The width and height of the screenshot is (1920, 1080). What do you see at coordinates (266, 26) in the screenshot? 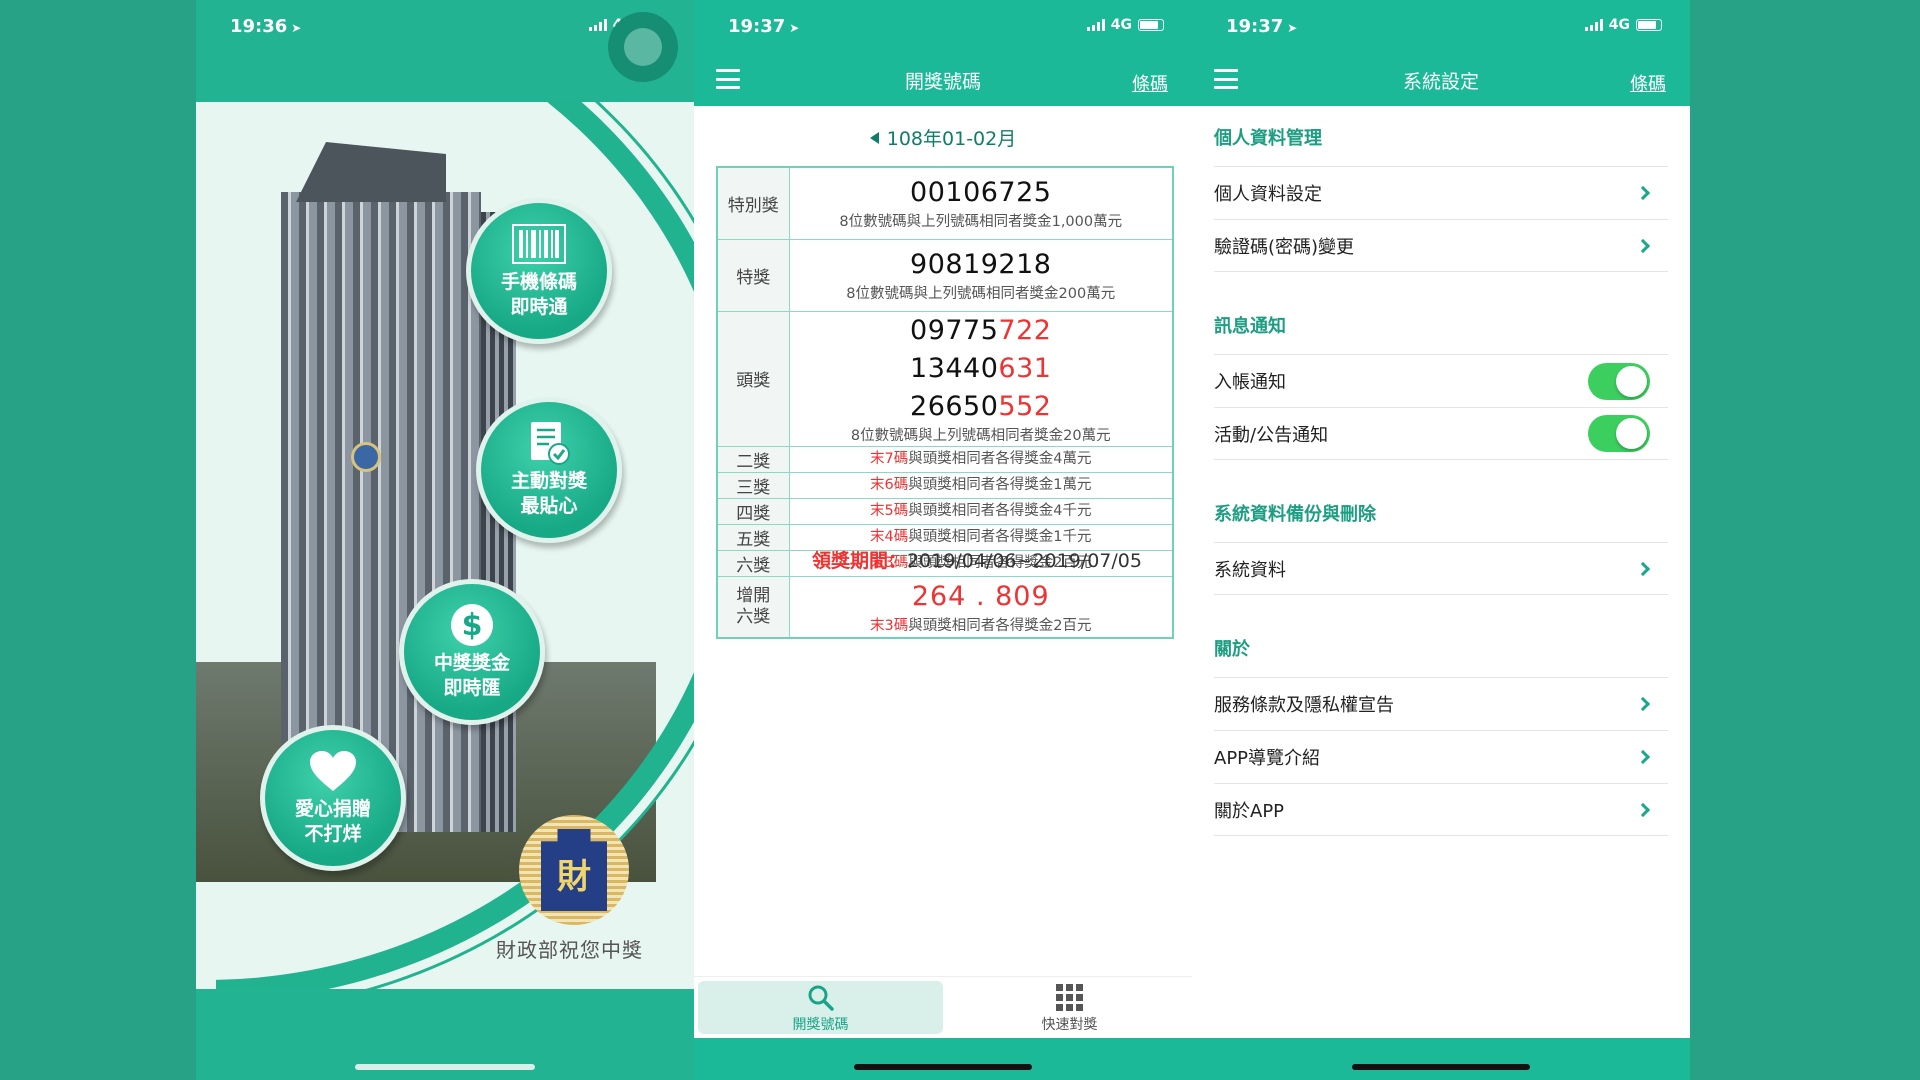
I see `status-time: 19:36 ➤` at bounding box center [266, 26].